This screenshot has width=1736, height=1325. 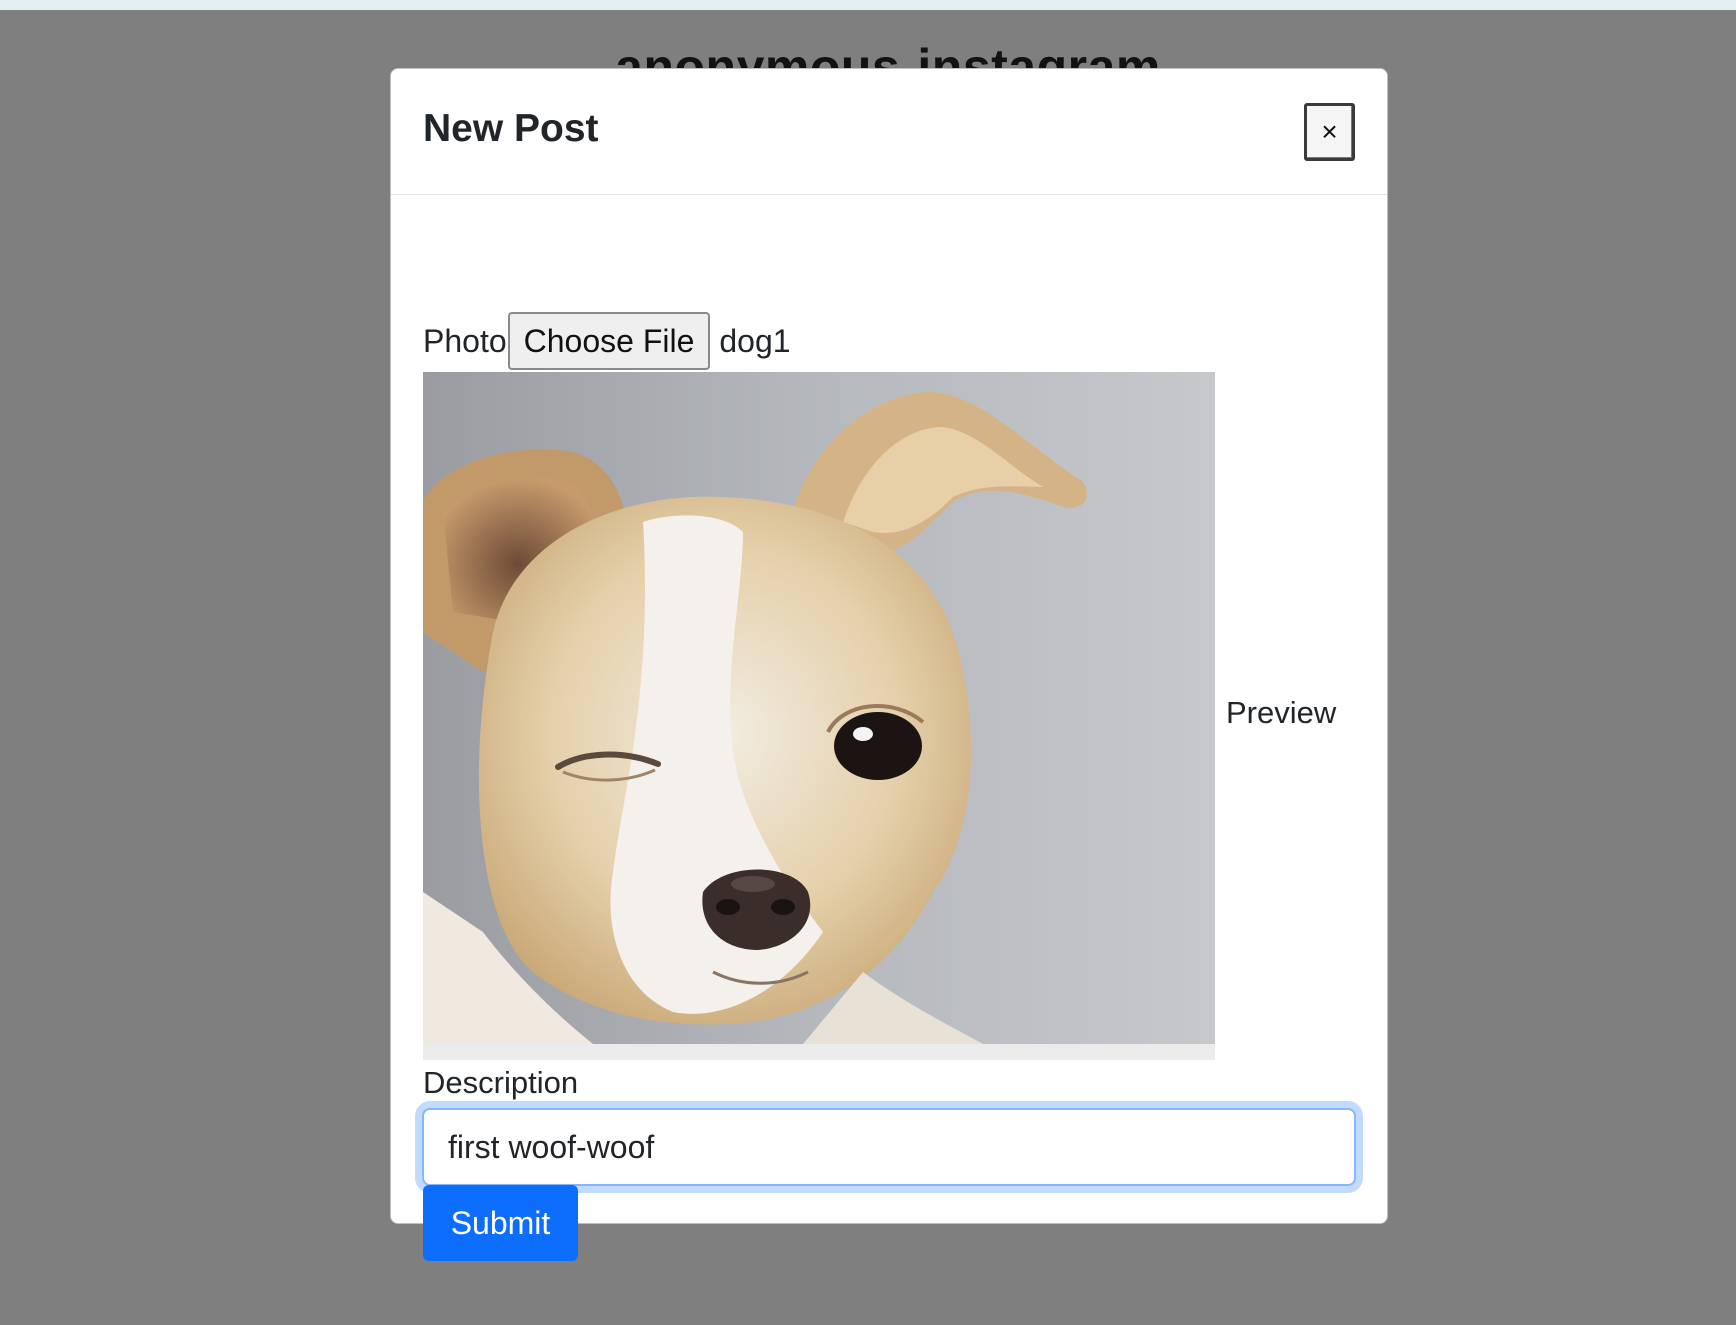 I want to click on description-label: Description, so click(x=501, y=1082).